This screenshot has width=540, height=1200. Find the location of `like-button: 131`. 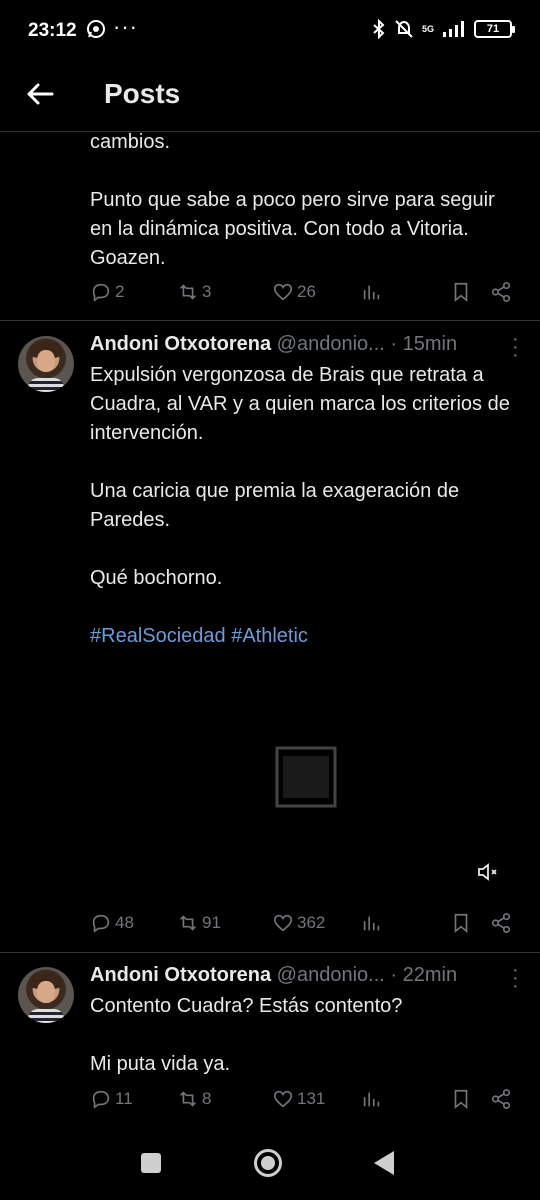

like-button: 131 is located at coordinates (298, 1099).